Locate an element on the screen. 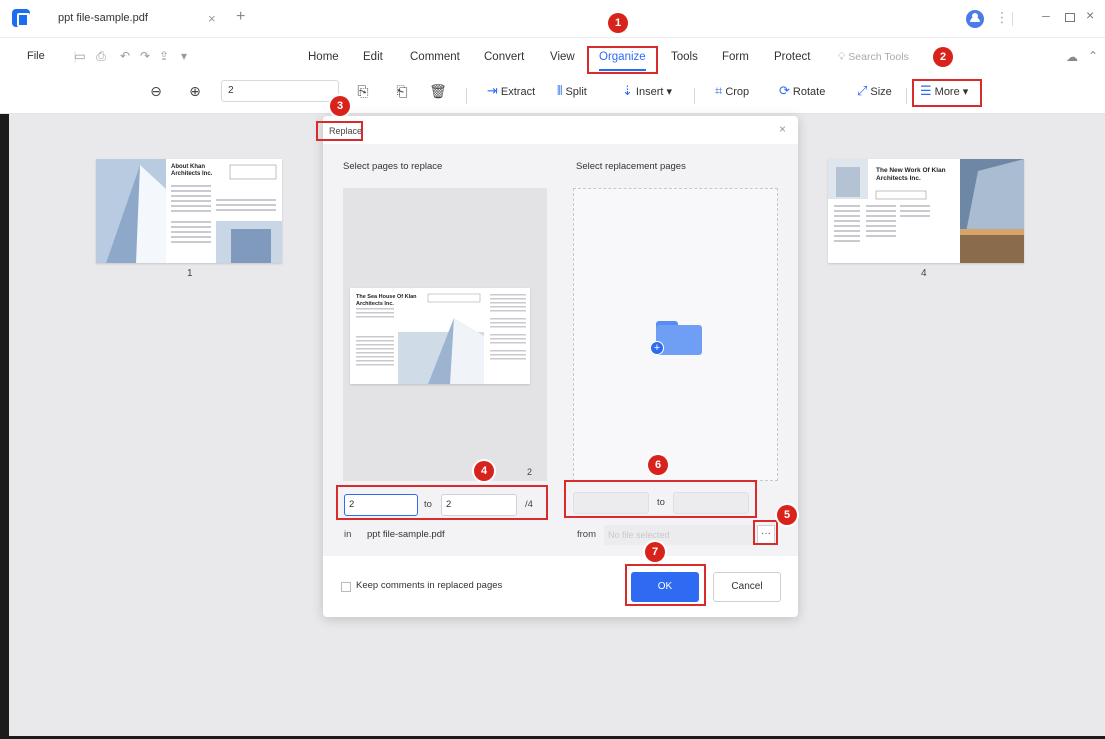 This screenshot has width=1105, height=739. dialog-close-icon: × is located at coordinates (782, 129).